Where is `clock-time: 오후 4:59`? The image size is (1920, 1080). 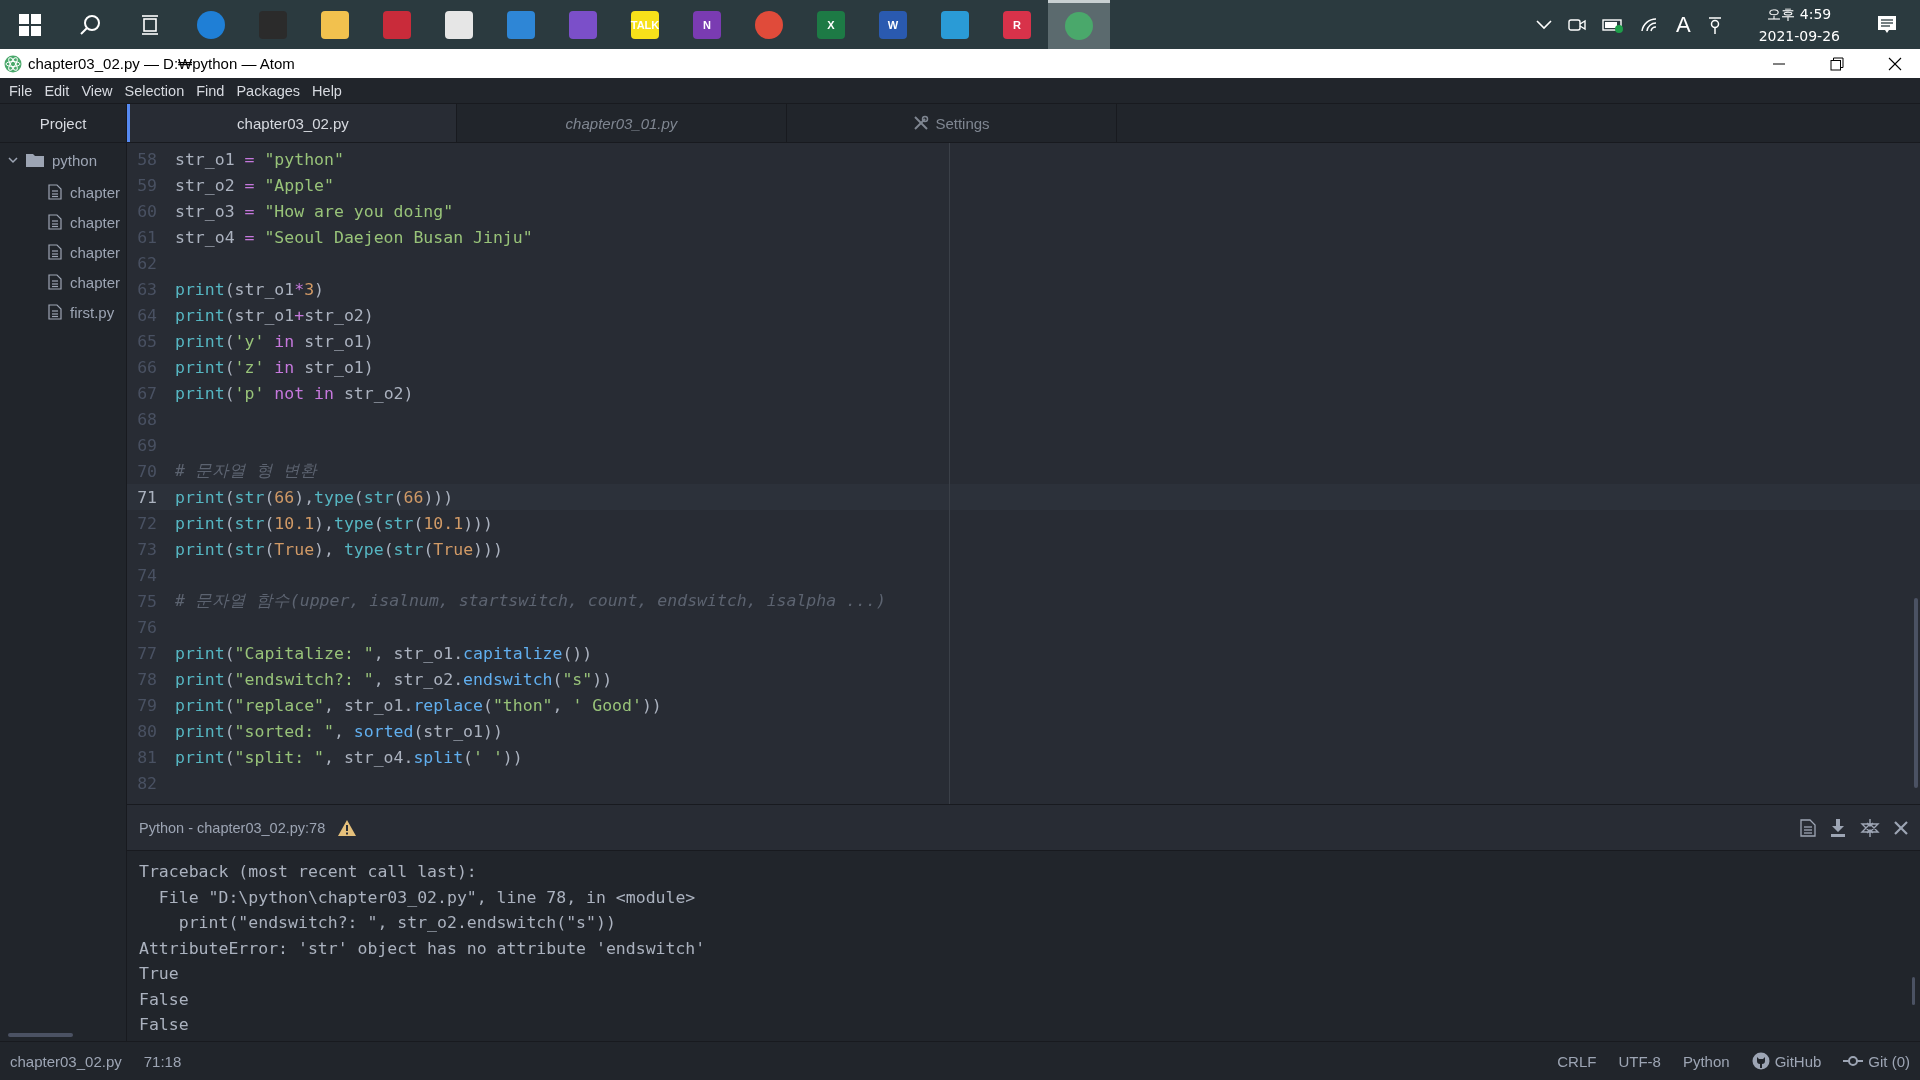
clock-time: 오후 4:59 is located at coordinates (1799, 13).